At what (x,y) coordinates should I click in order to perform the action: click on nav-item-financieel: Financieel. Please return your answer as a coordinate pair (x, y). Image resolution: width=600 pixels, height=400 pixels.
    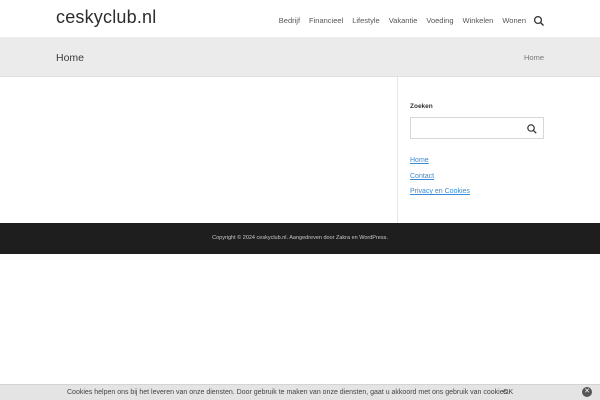
    Looking at the image, I should click on (326, 20).